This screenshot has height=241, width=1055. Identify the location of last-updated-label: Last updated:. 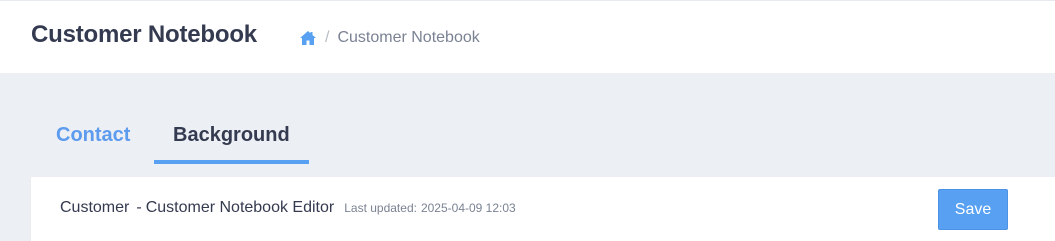
(380, 208).